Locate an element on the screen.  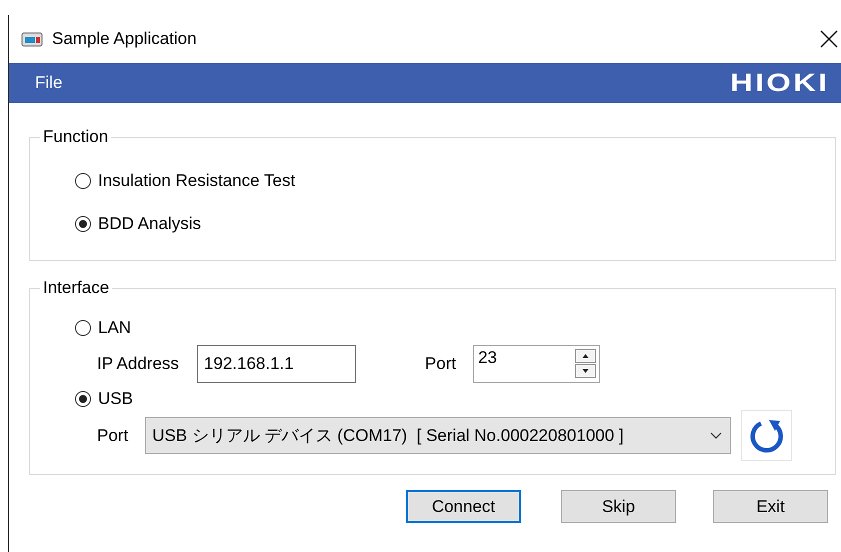
radio-label: USB is located at coordinates (115, 399).